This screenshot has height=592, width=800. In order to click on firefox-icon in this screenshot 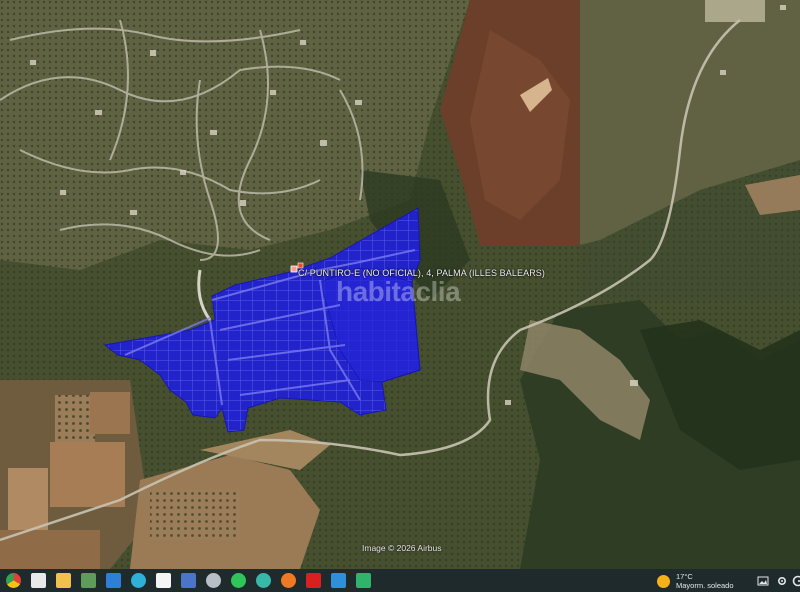, I will do `click(288, 580)`.